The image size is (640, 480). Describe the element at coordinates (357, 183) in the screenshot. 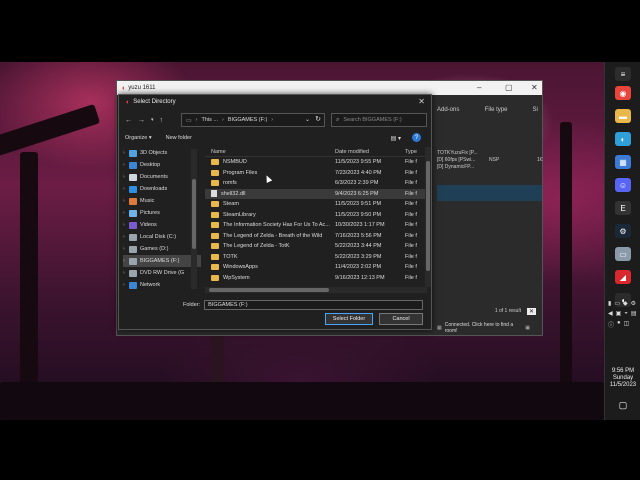

I see `file-date: 6/3/2023 2:39 PM` at that location.